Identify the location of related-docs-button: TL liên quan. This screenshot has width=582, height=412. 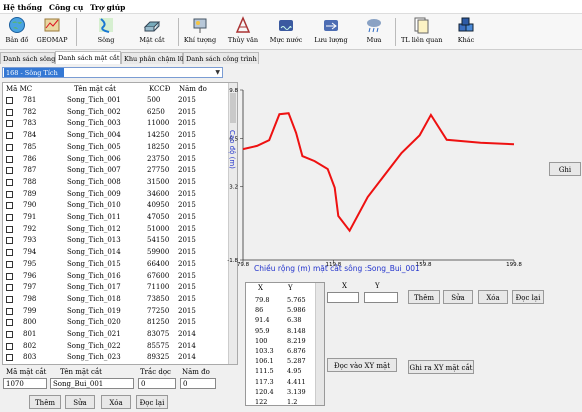
(421, 32).